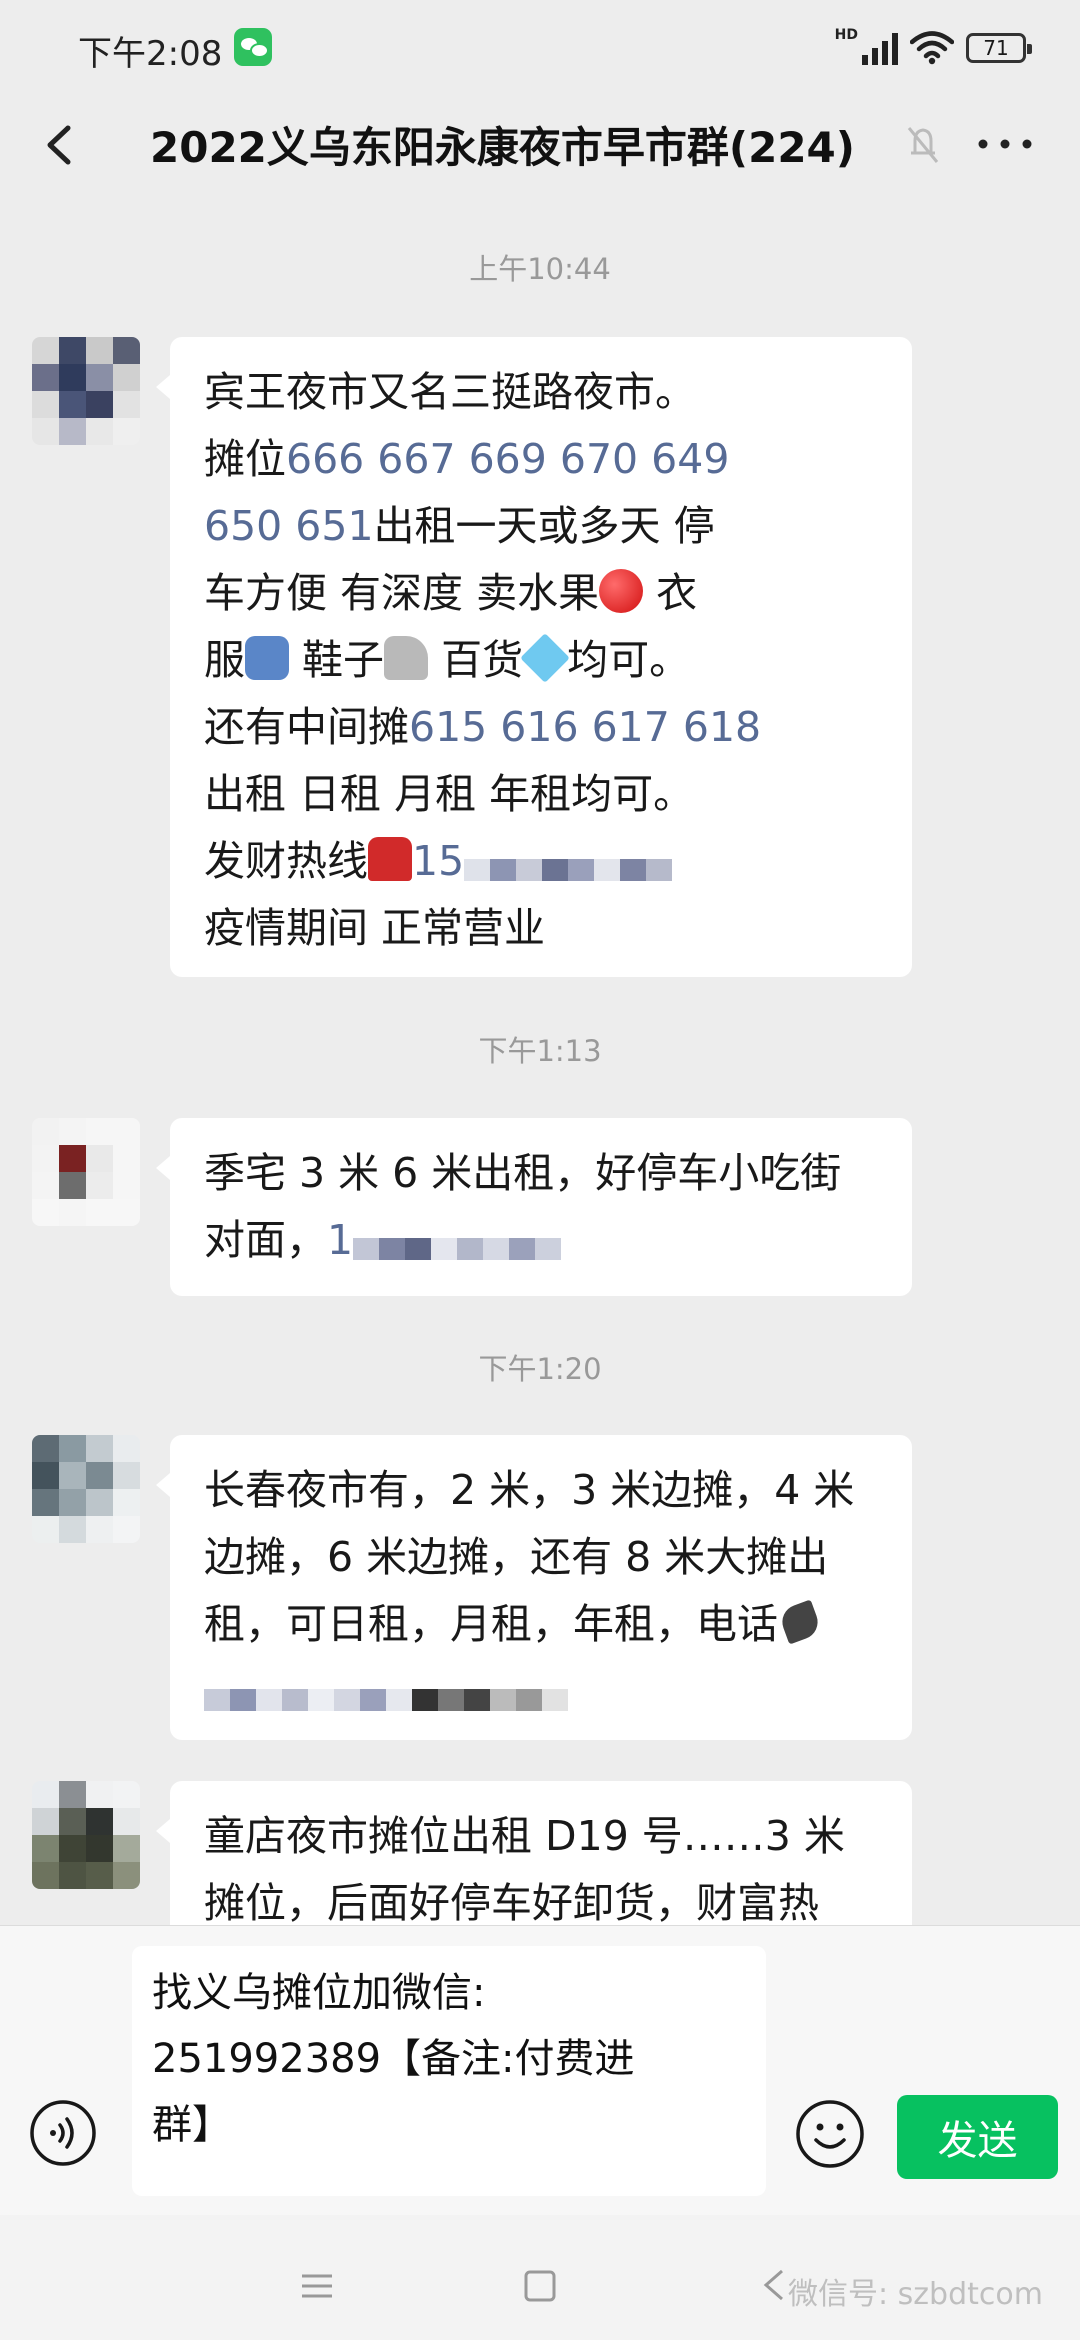 The height and width of the screenshot is (2340, 1080). I want to click on mute-icon, so click(923, 145).